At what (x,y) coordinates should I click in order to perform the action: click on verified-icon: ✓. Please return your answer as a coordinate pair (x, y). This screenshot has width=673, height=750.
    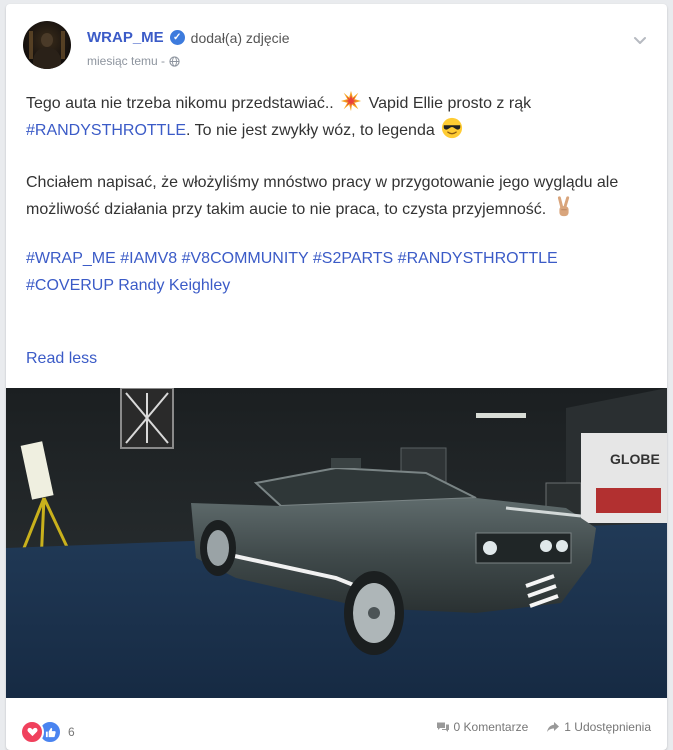
    Looking at the image, I should click on (177, 37).